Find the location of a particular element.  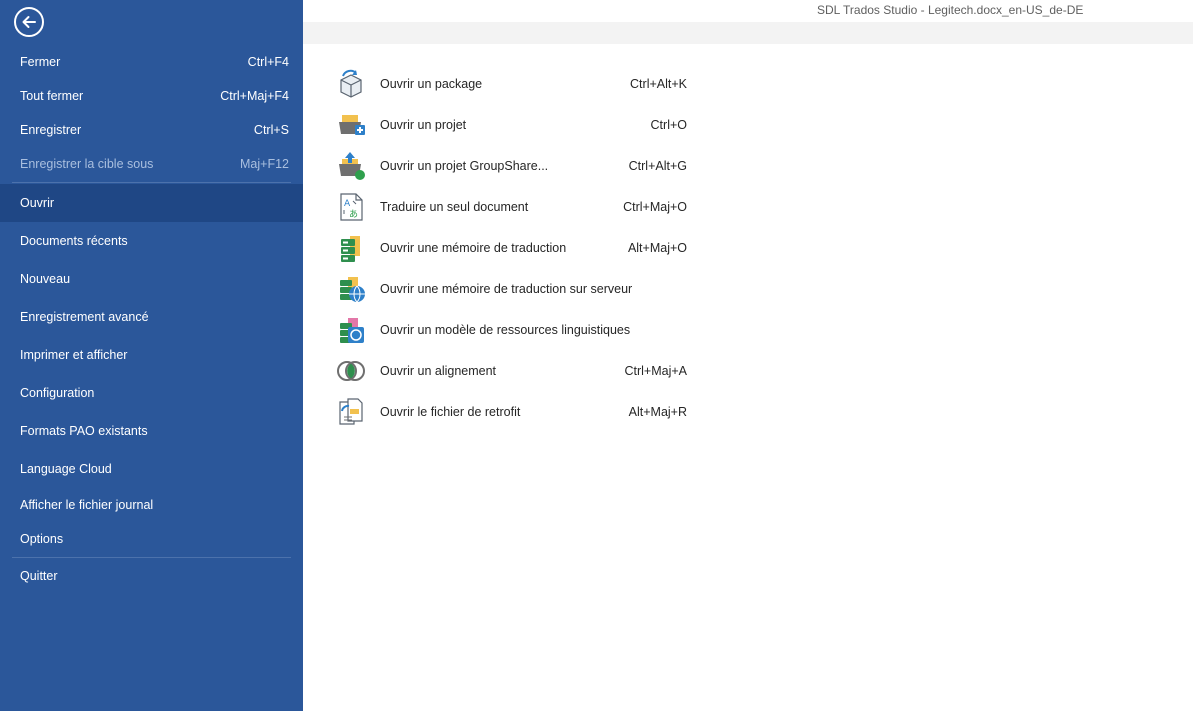

menu-save: Enregistrer Ctrl+S is located at coordinates (151, 130).